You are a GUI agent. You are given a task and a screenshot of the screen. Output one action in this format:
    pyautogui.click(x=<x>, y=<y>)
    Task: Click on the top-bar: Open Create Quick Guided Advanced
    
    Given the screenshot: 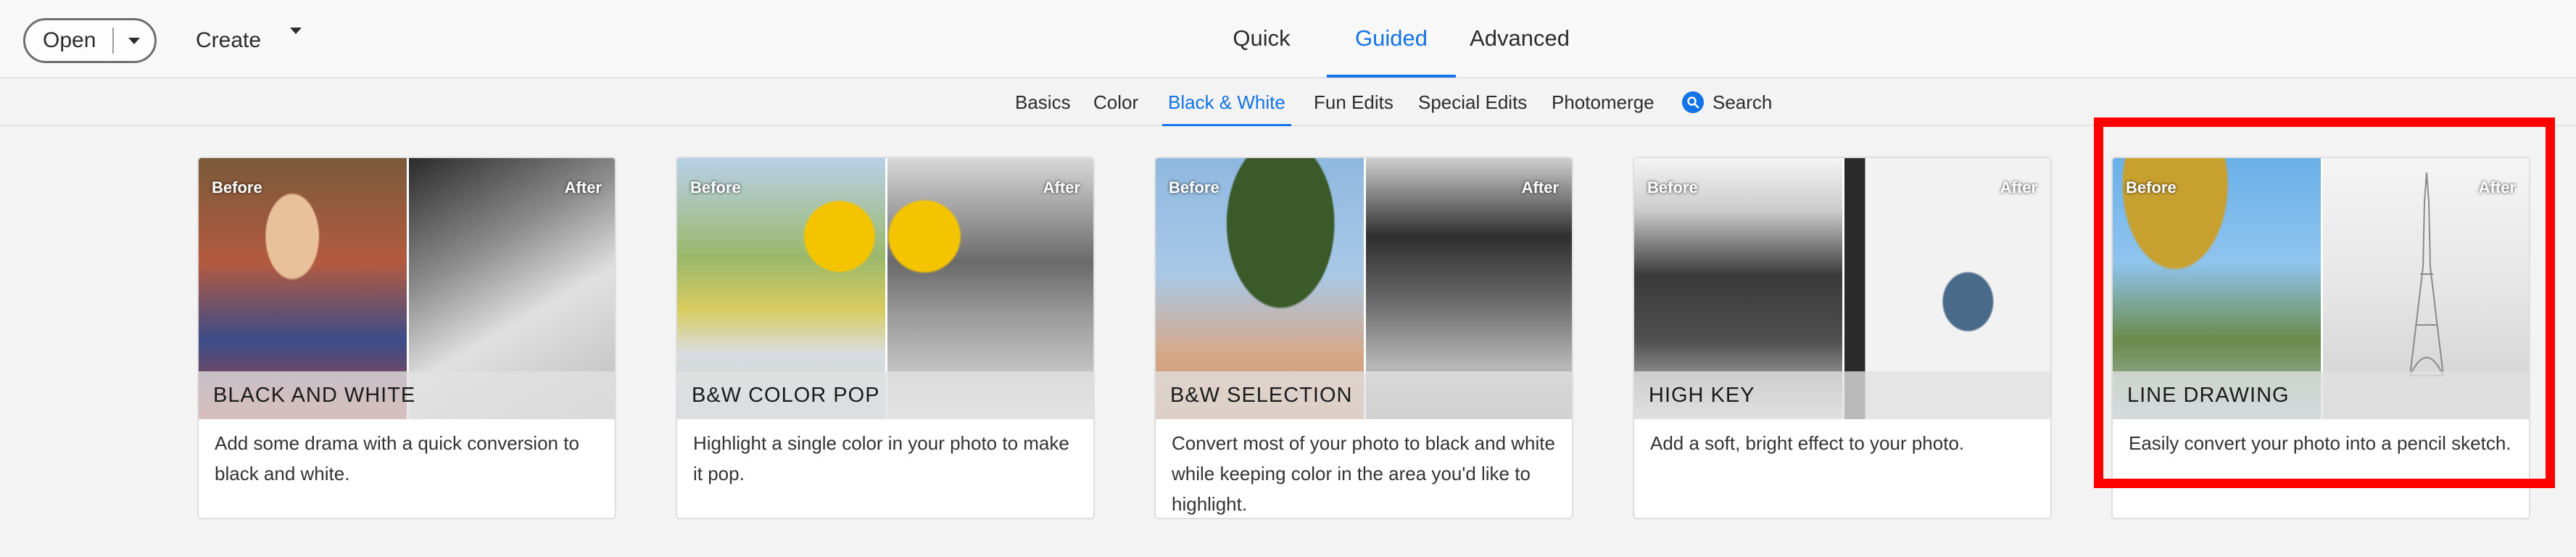 What is the action you would take?
    pyautogui.click(x=1288, y=39)
    